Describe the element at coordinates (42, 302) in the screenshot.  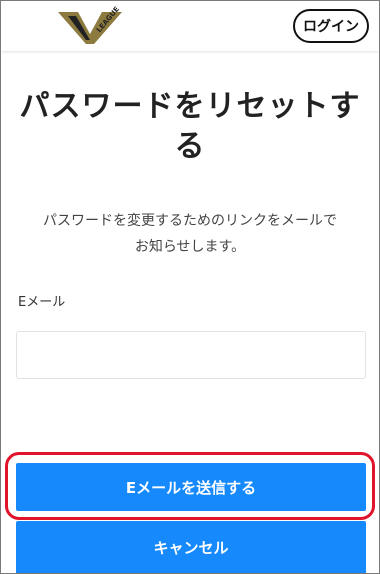
I see `email-label: Eメール` at that location.